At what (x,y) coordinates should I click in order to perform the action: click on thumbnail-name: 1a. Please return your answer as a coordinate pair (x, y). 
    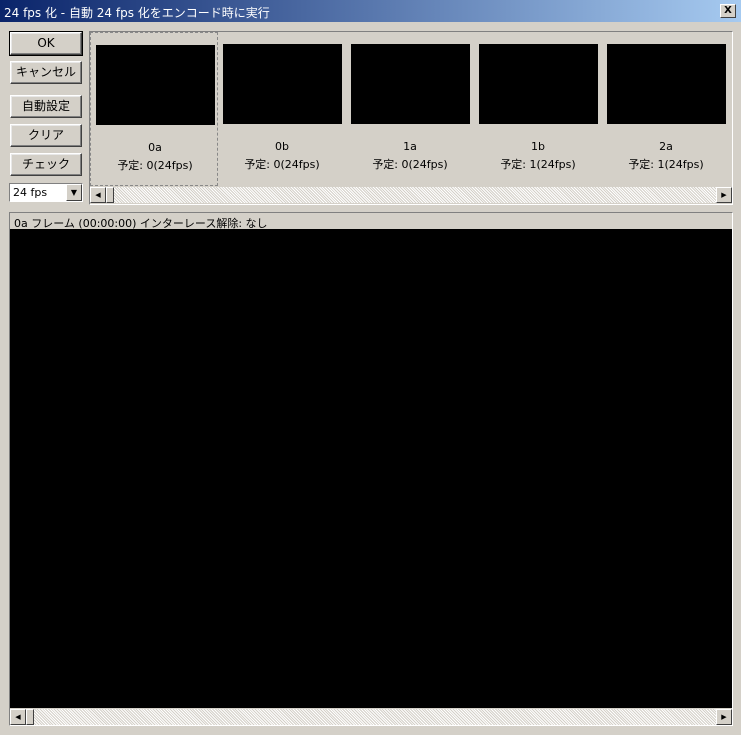
    Looking at the image, I should click on (410, 146).